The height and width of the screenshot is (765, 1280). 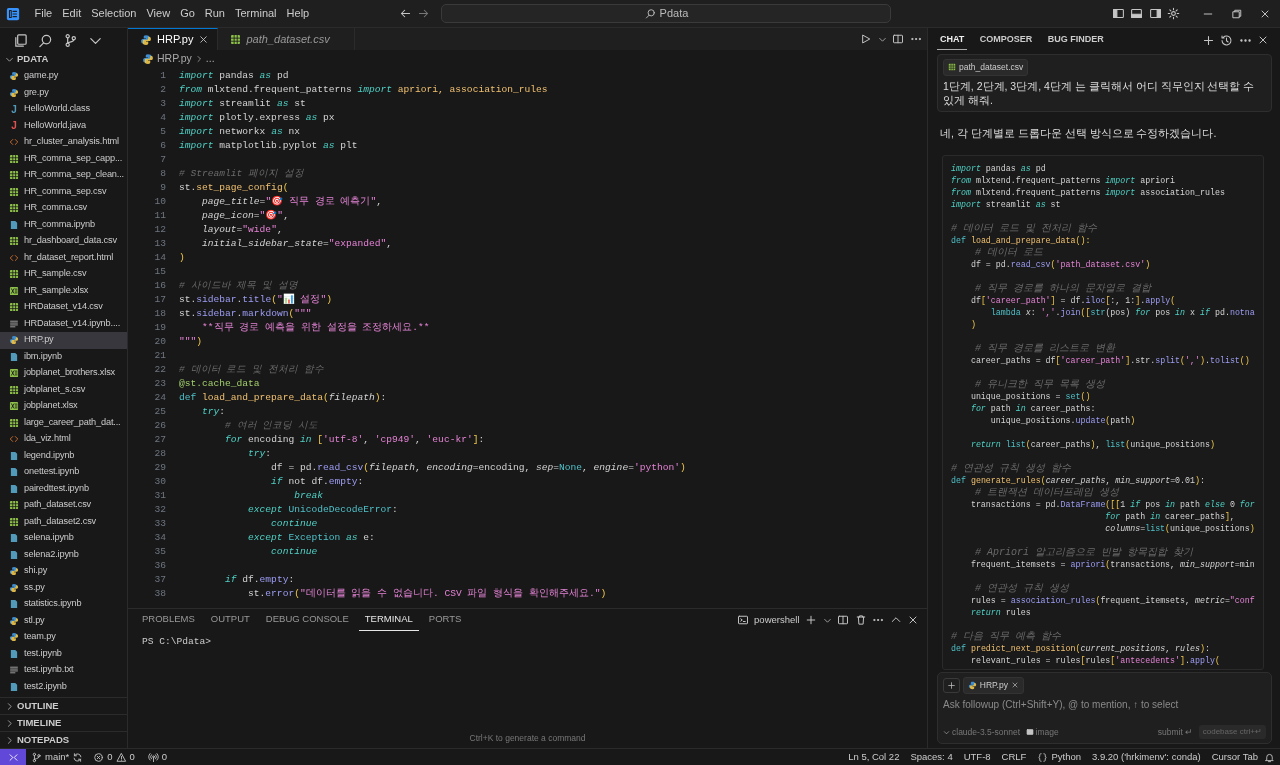 I want to click on menu-item: View, so click(x=158, y=13).